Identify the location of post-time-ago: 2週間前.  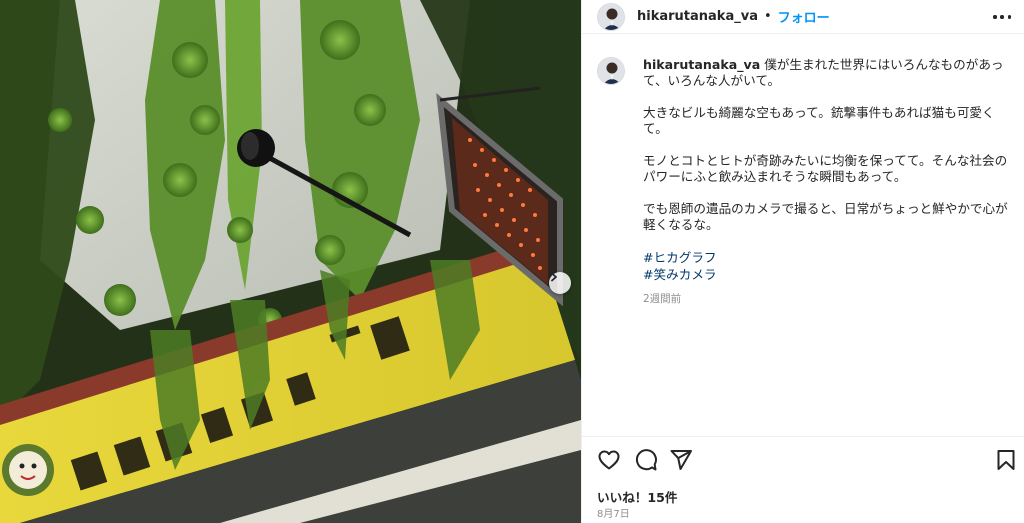
(662, 299).